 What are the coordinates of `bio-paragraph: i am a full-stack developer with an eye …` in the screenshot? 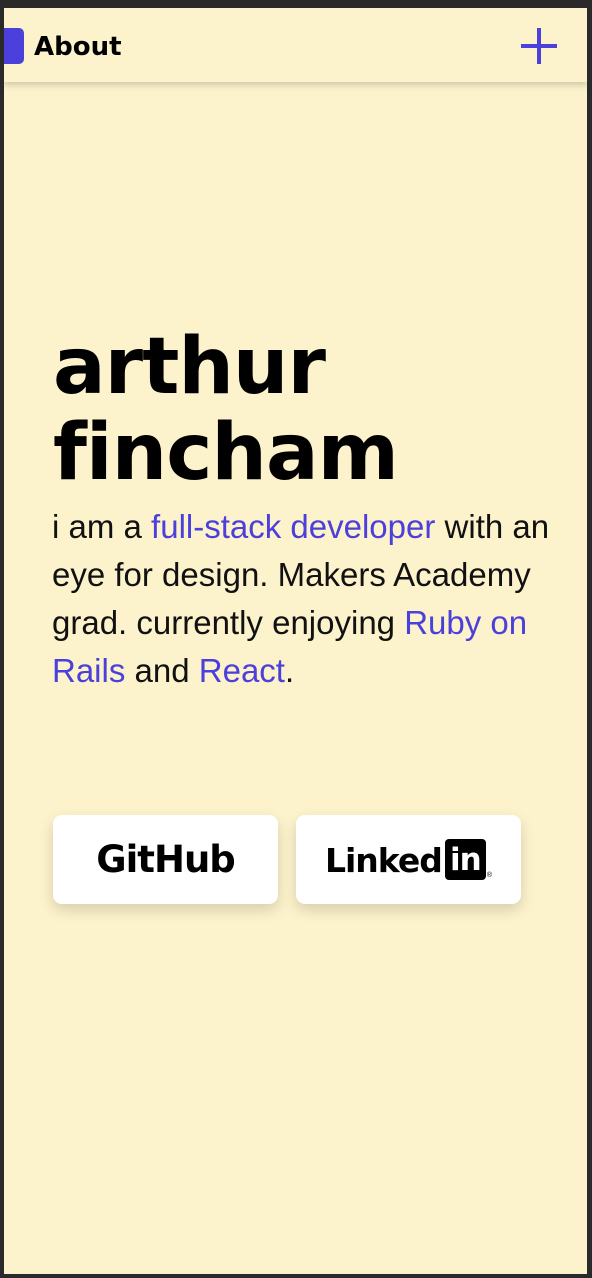 It's located at (312, 599).